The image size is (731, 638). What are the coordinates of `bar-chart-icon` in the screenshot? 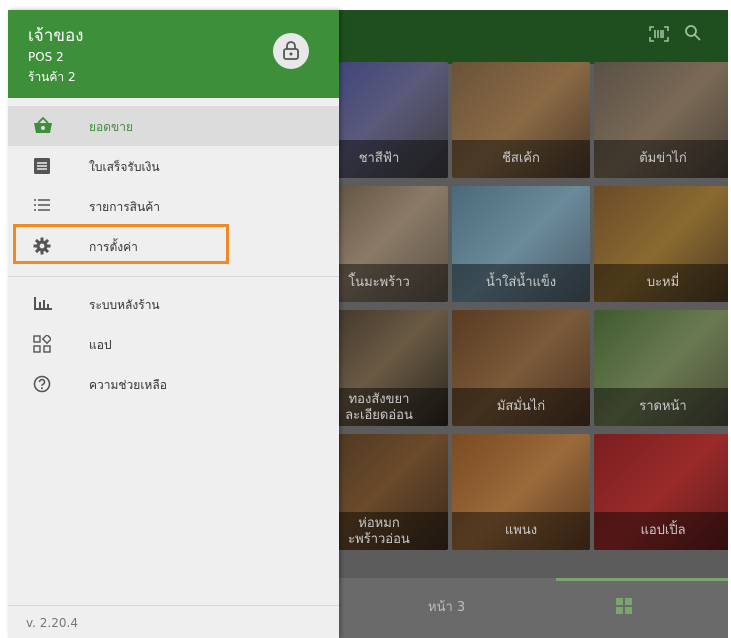 It's located at (43, 304).